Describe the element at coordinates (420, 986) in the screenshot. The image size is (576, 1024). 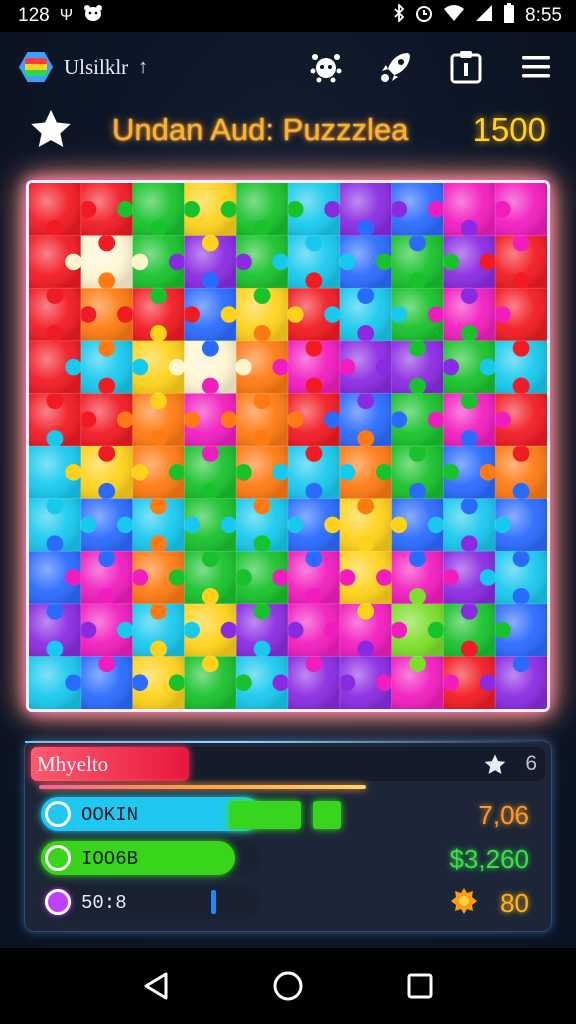
I see `recents-icon` at that location.